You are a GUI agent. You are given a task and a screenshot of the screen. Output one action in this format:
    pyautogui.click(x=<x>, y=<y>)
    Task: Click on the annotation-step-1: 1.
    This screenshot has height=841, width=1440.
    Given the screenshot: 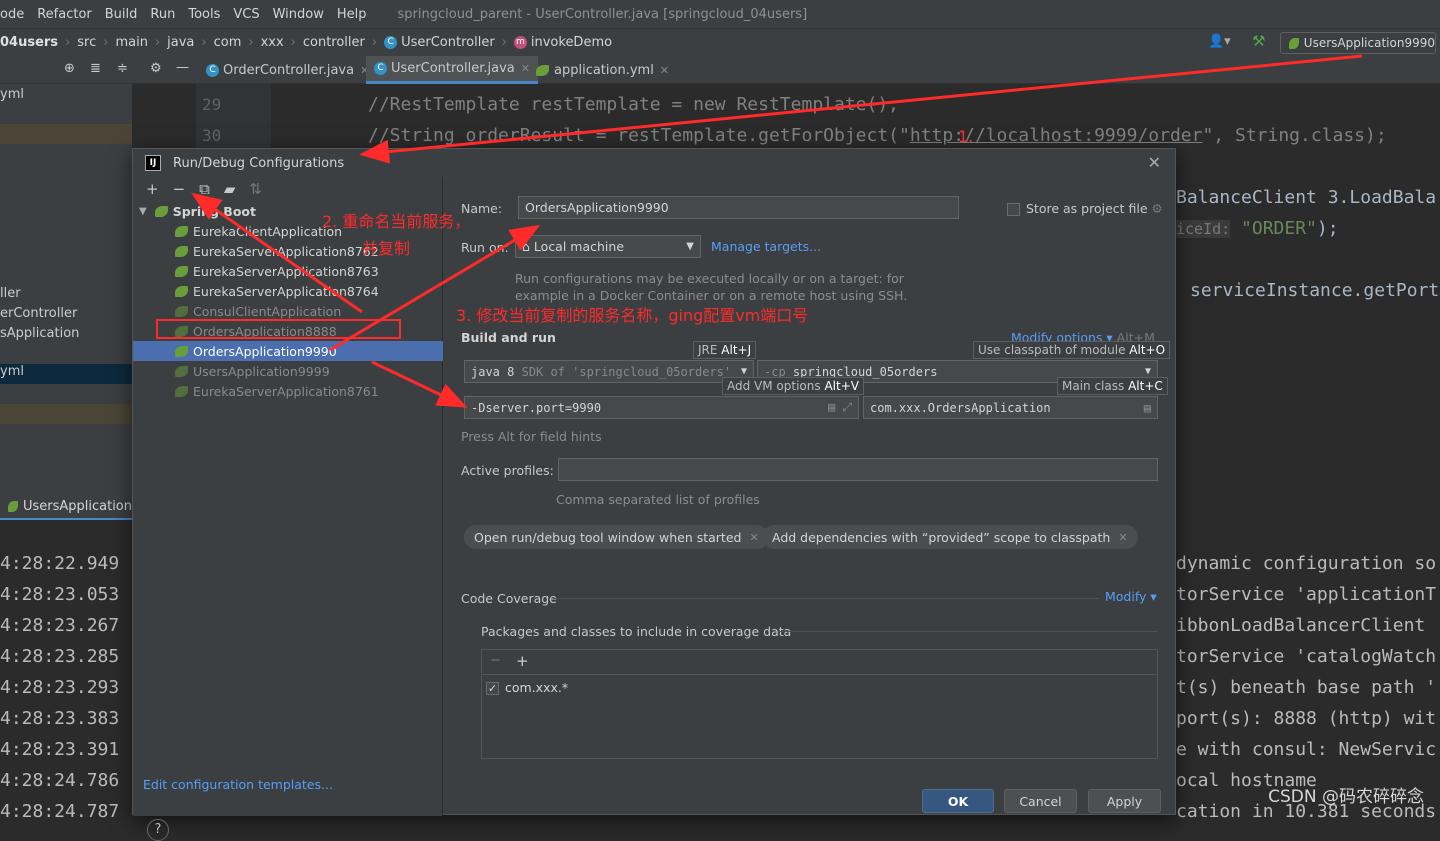 What is the action you would take?
    pyautogui.click(x=965, y=136)
    